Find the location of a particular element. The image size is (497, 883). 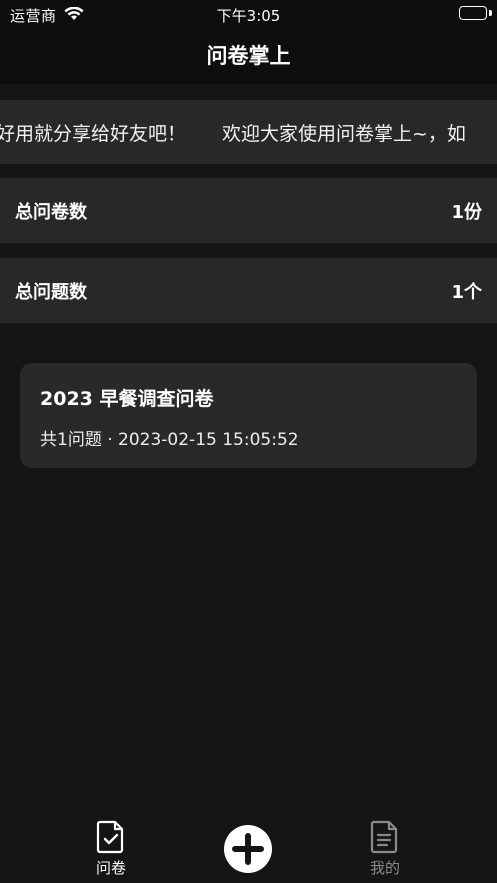

marquee-text: 好用就分享给好友吧！ 欢迎大家使用问卷掌上~，如 is located at coordinates (248, 132).